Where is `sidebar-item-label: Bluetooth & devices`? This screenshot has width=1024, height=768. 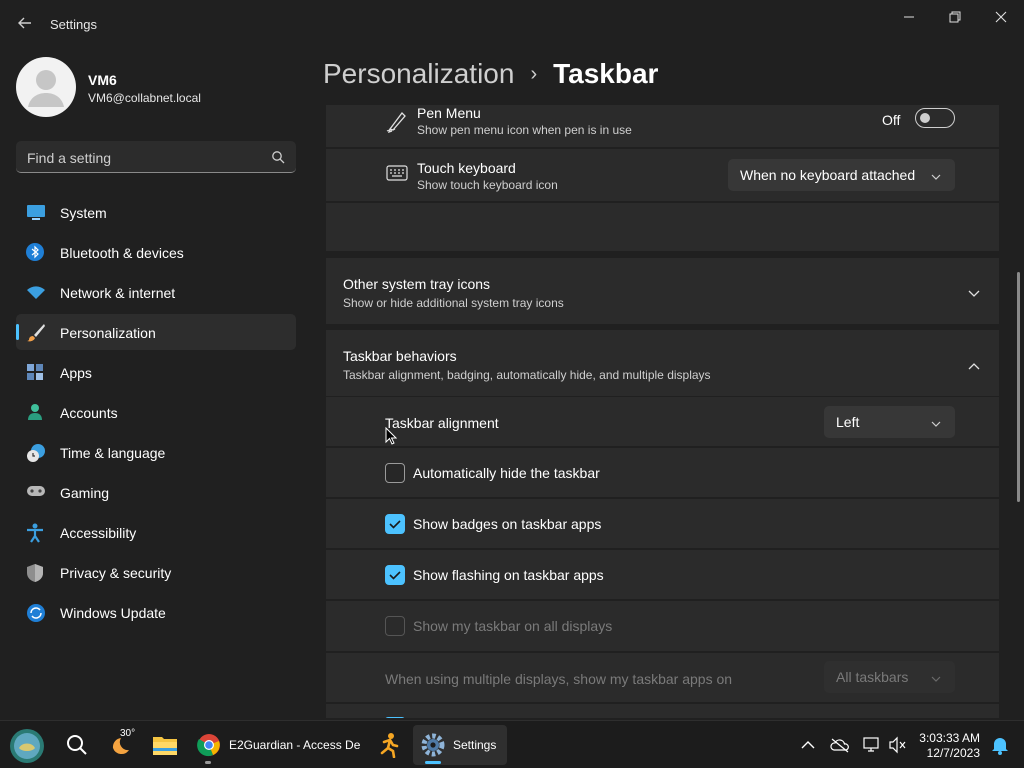
sidebar-item-label: Bluetooth & devices is located at coordinates (122, 253).